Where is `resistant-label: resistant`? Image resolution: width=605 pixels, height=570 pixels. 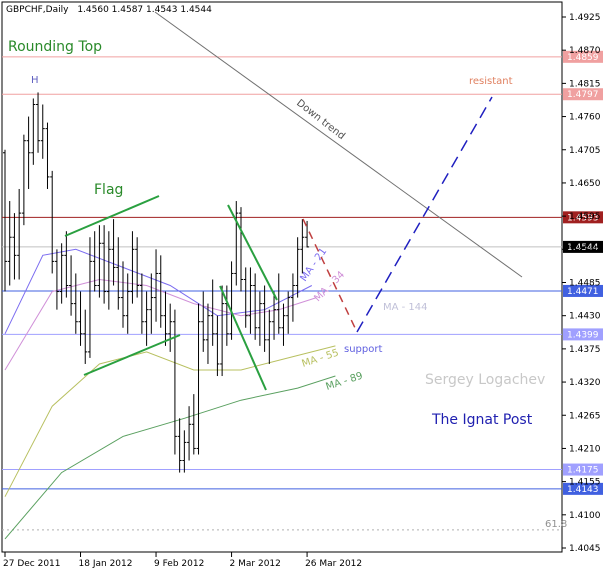 resistant-label: resistant is located at coordinates (491, 81).